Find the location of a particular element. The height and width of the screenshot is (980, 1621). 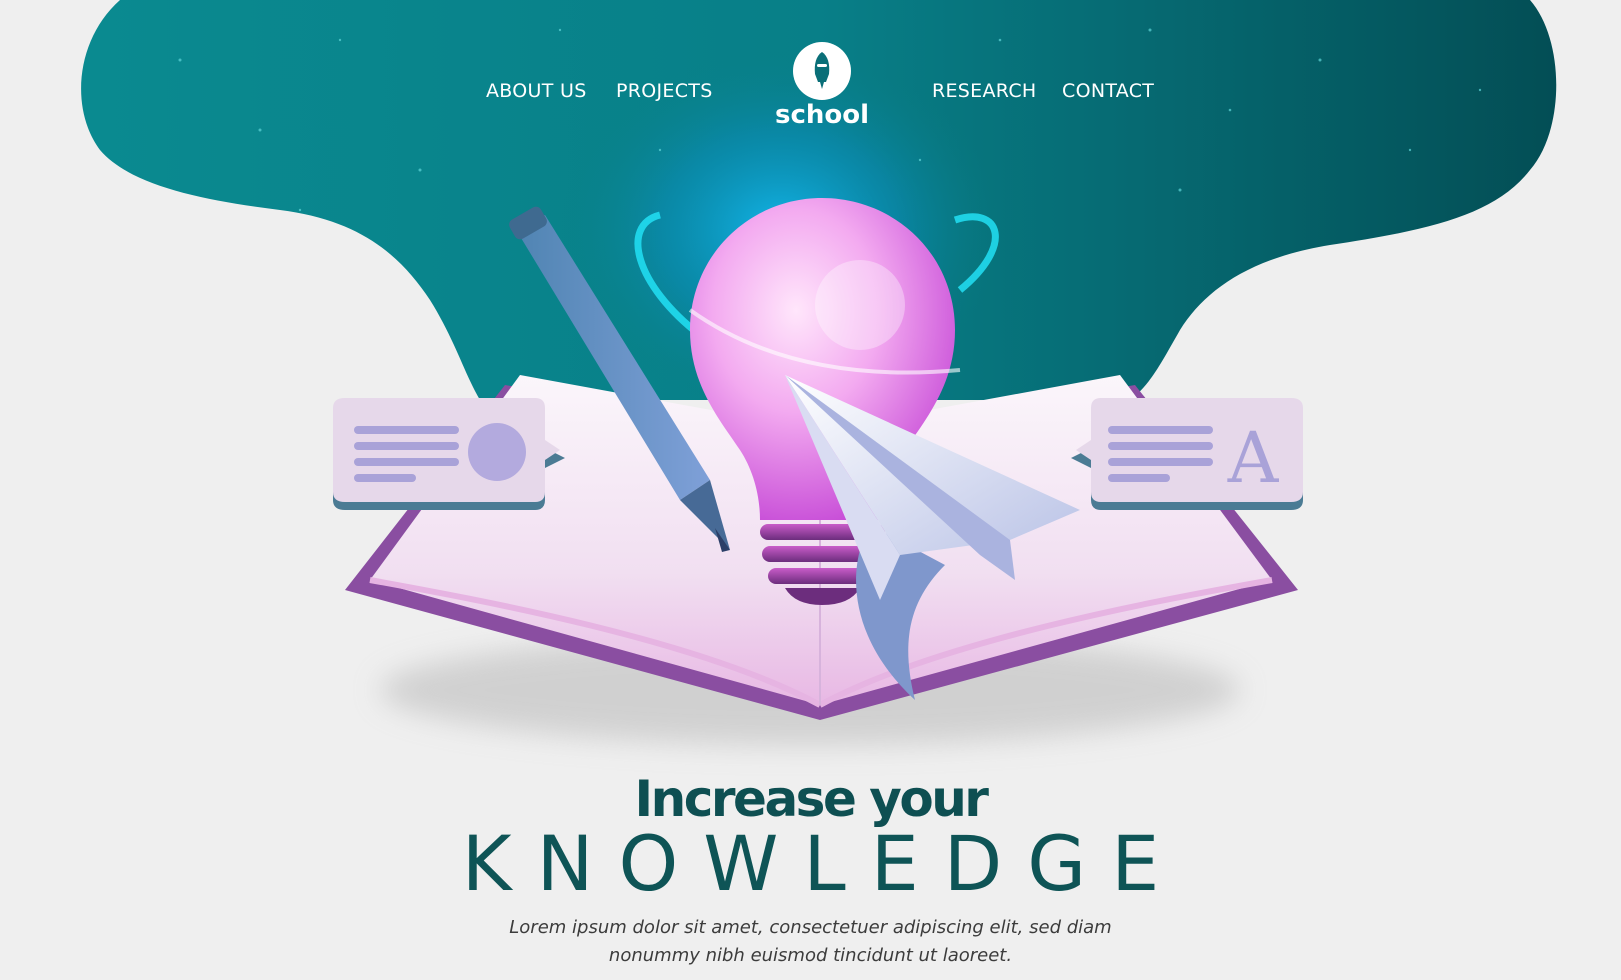

card-letter: A is located at coordinates (1253, 458).